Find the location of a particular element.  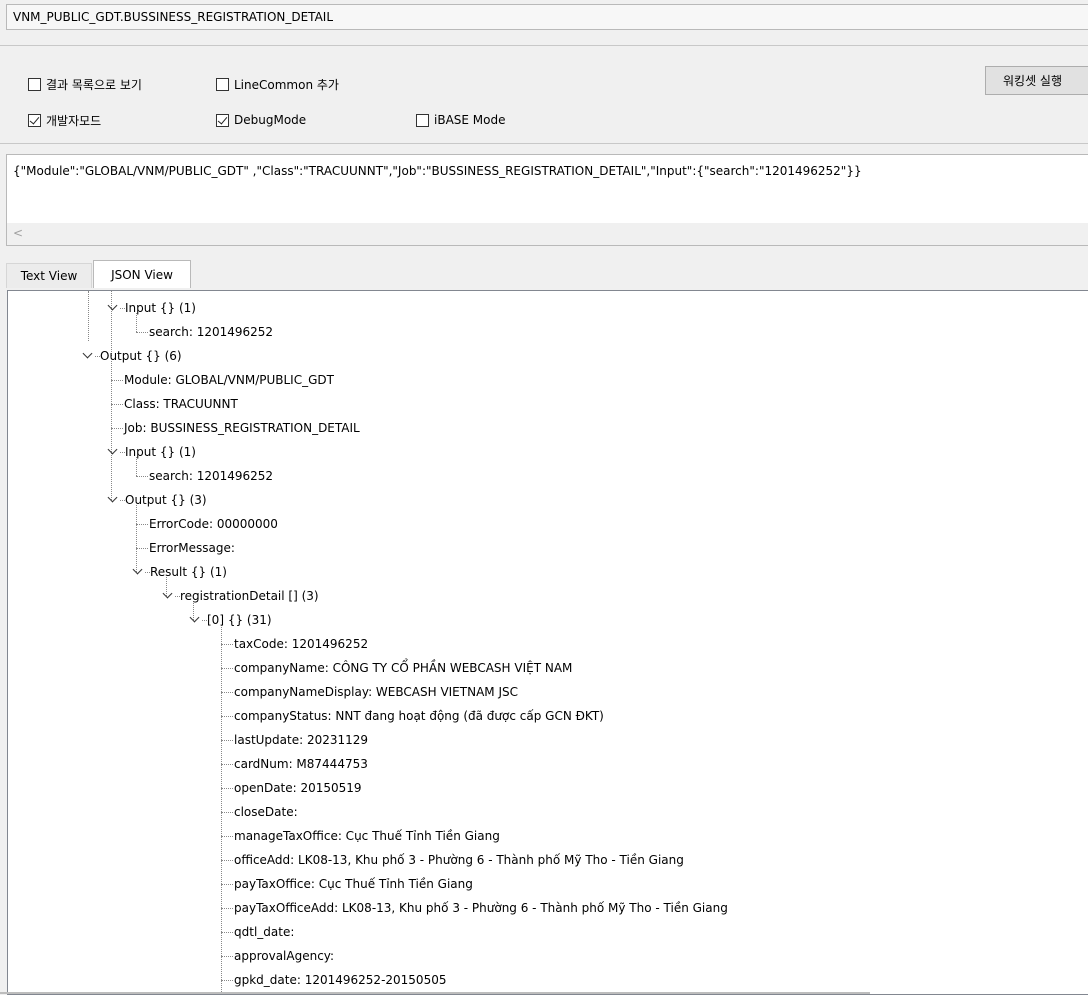

debug-mode-checkbox is located at coordinates (222, 120).